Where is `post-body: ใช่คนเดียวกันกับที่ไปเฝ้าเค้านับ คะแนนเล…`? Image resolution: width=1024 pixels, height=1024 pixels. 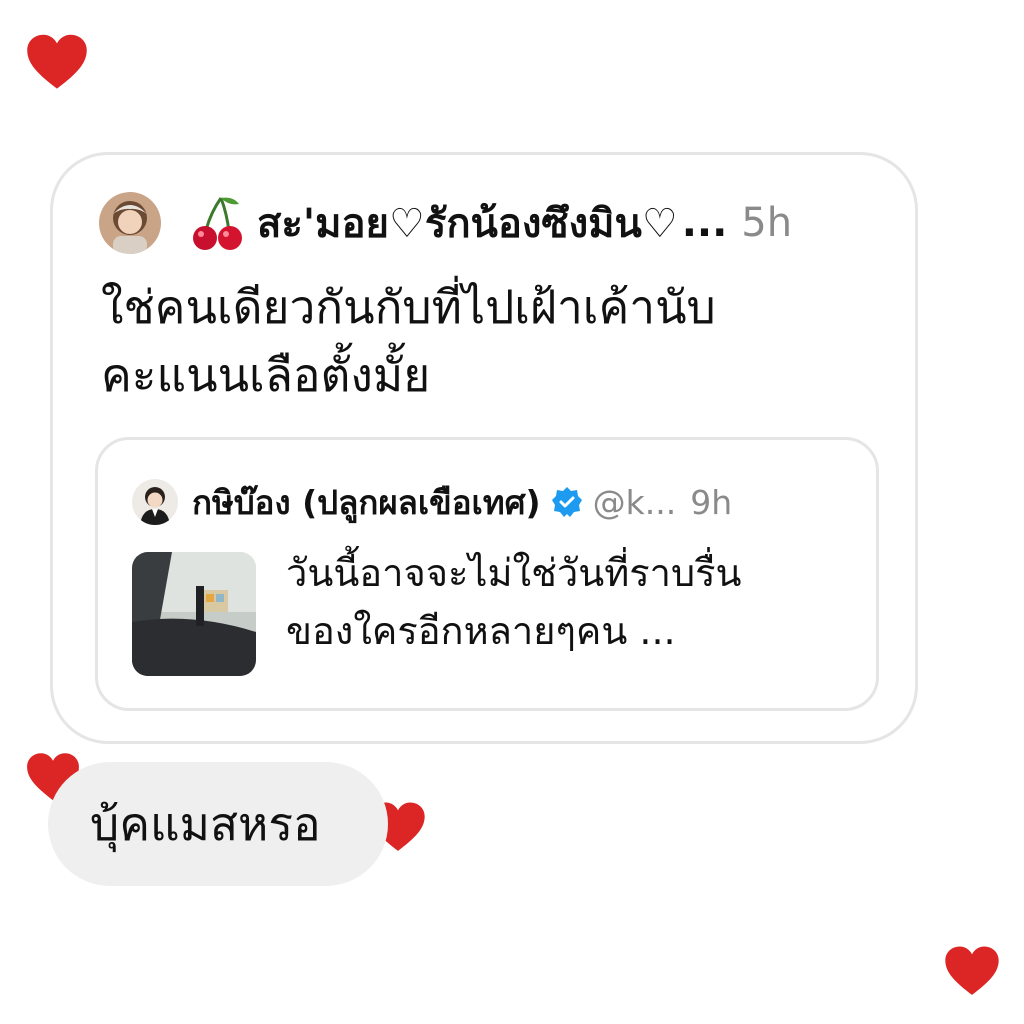
post-body: ใช่คนเดียวกันกับที่ไปเฝ้าเค้านับ คะแนนเล… is located at coordinates (481, 341).